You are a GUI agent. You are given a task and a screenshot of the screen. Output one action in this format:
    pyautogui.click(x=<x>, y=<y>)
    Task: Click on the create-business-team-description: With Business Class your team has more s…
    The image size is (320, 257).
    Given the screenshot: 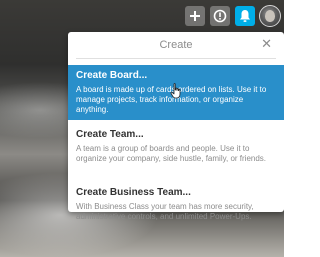 What is the action you would take?
    pyautogui.click(x=165, y=211)
    